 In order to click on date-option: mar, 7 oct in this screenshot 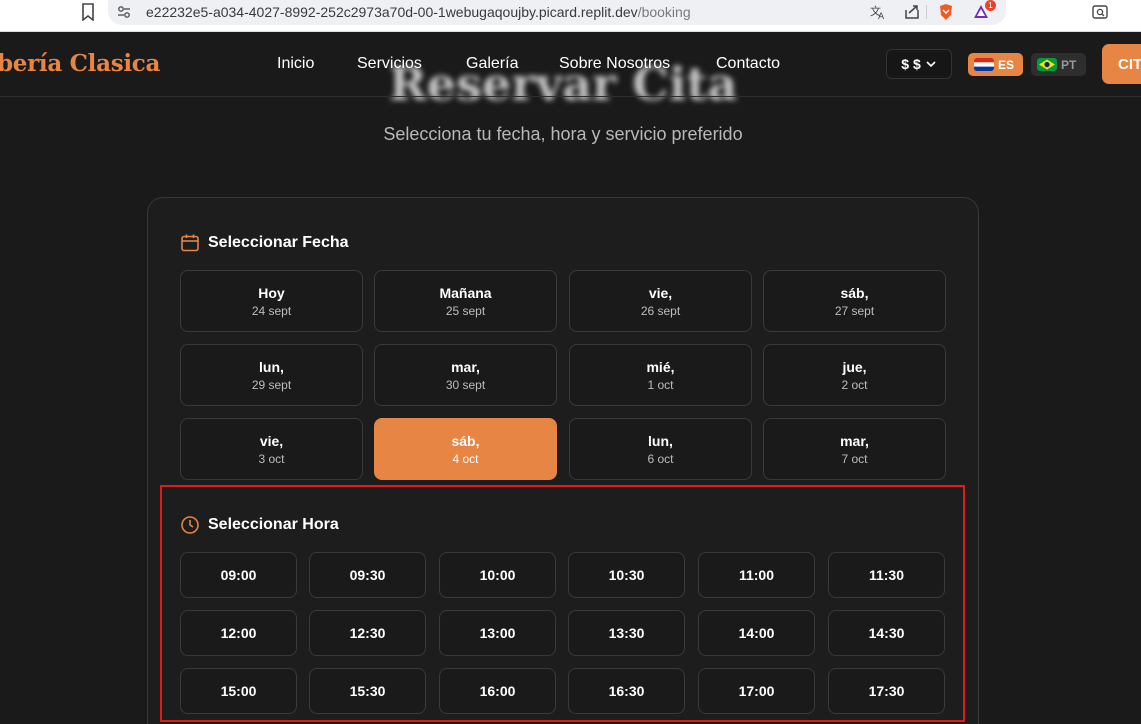, I will do `click(854, 449)`.